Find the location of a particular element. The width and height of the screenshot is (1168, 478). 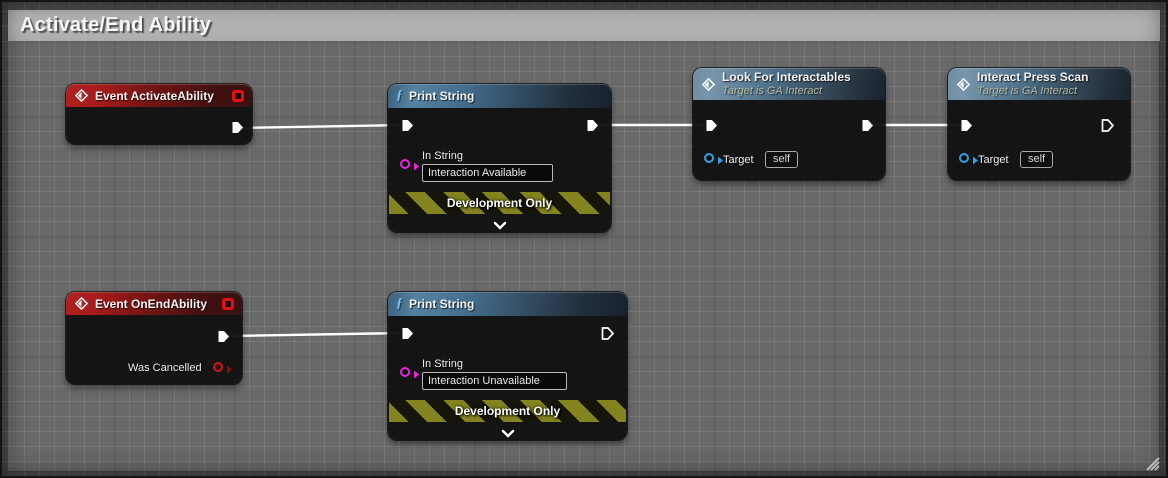

node-title: Look For Interactables is located at coordinates (786, 77).